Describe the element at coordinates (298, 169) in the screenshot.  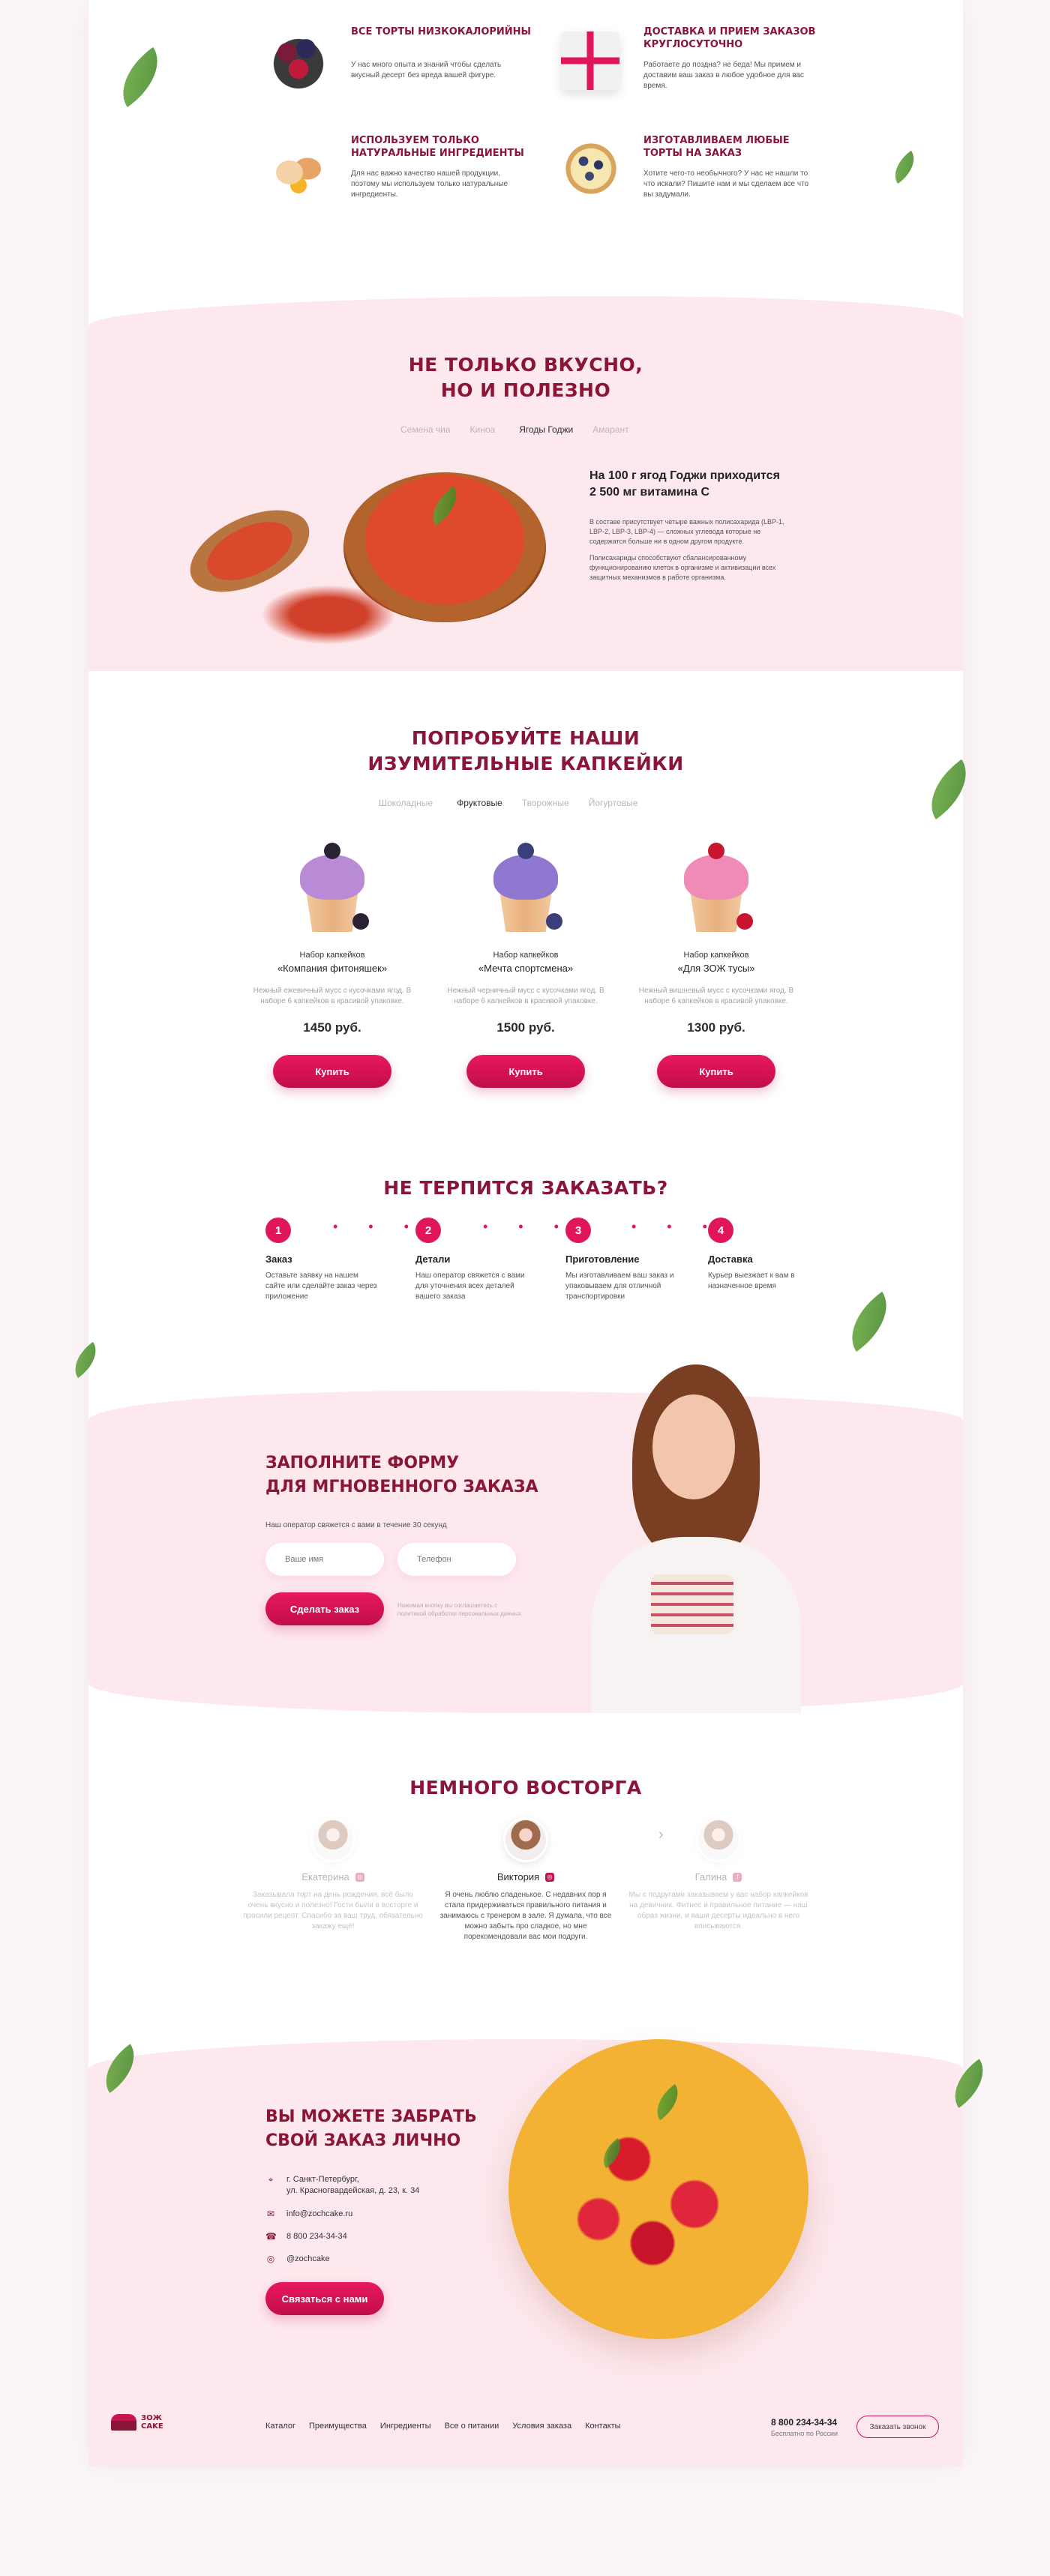
I see `eggs-icon` at that location.